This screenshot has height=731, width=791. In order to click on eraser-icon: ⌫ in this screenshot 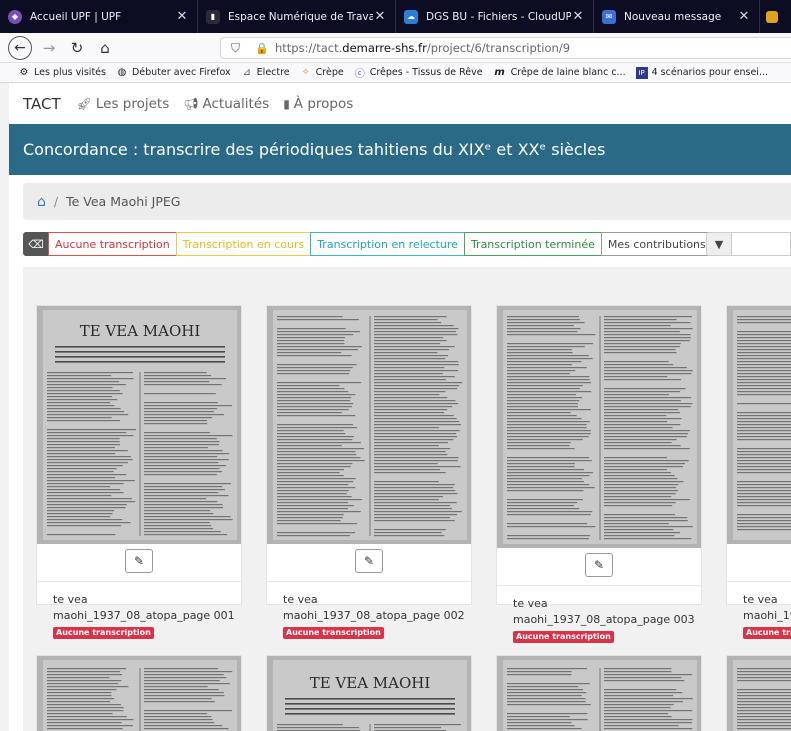, I will do `click(36, 244)`.